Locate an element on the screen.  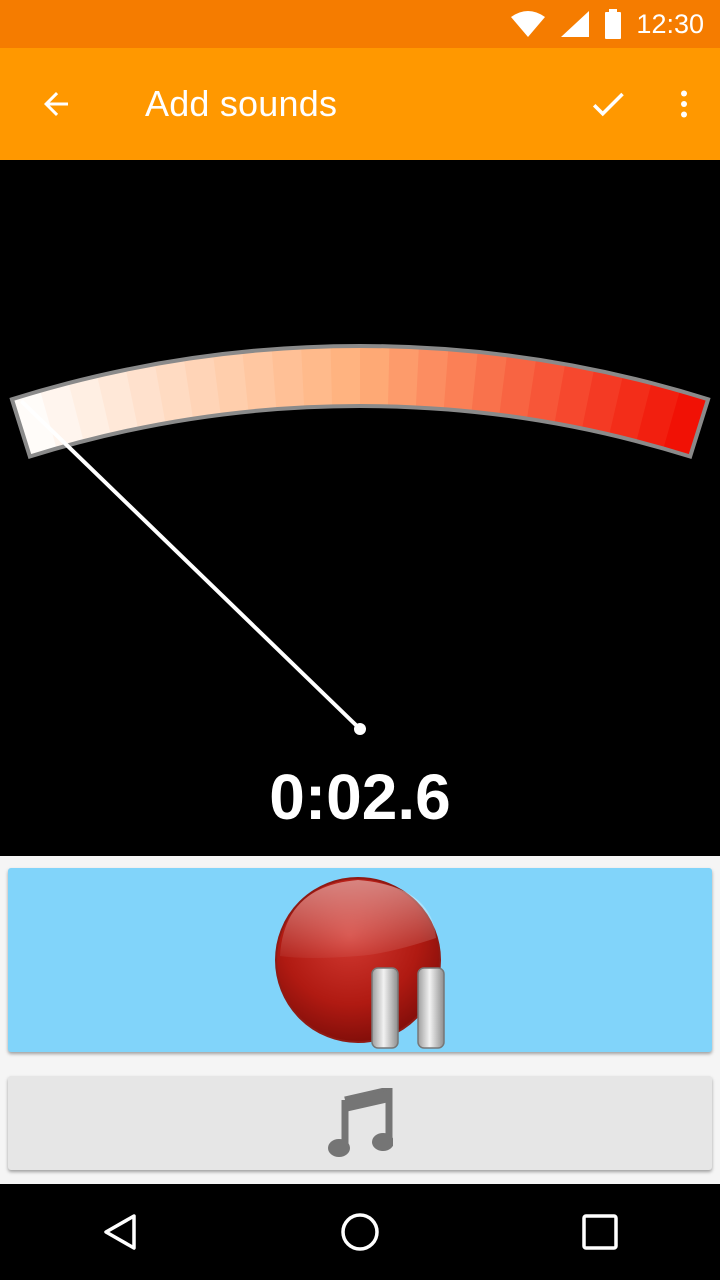
app-bar: Add sounds is located at coordinates (360, 104).